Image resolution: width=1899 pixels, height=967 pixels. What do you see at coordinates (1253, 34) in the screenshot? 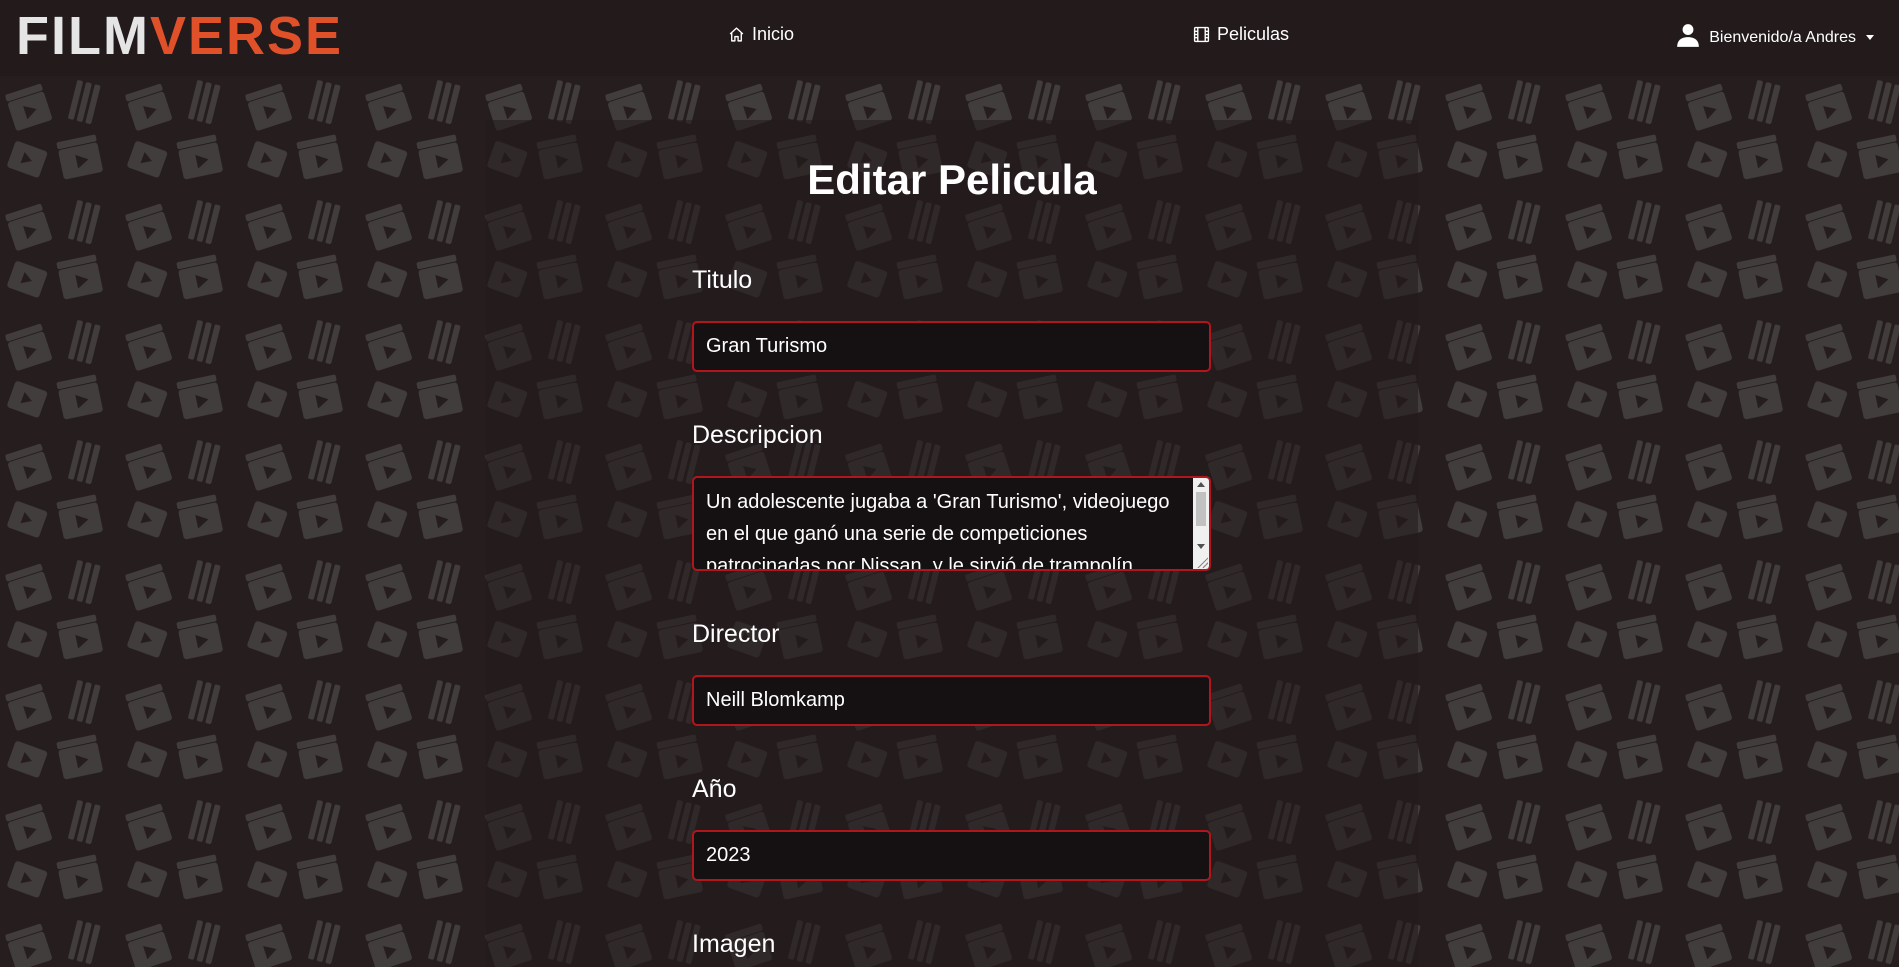
I see `nav-link-peliculas-label: Peliculas` at bounding box center [1253, 34].